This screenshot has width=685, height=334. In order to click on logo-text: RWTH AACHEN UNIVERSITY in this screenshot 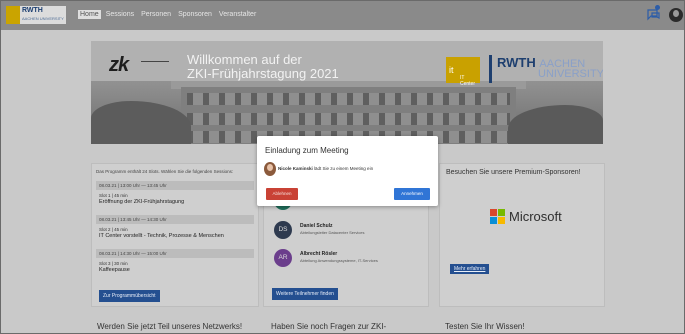, I will do `click(43, 15)`.